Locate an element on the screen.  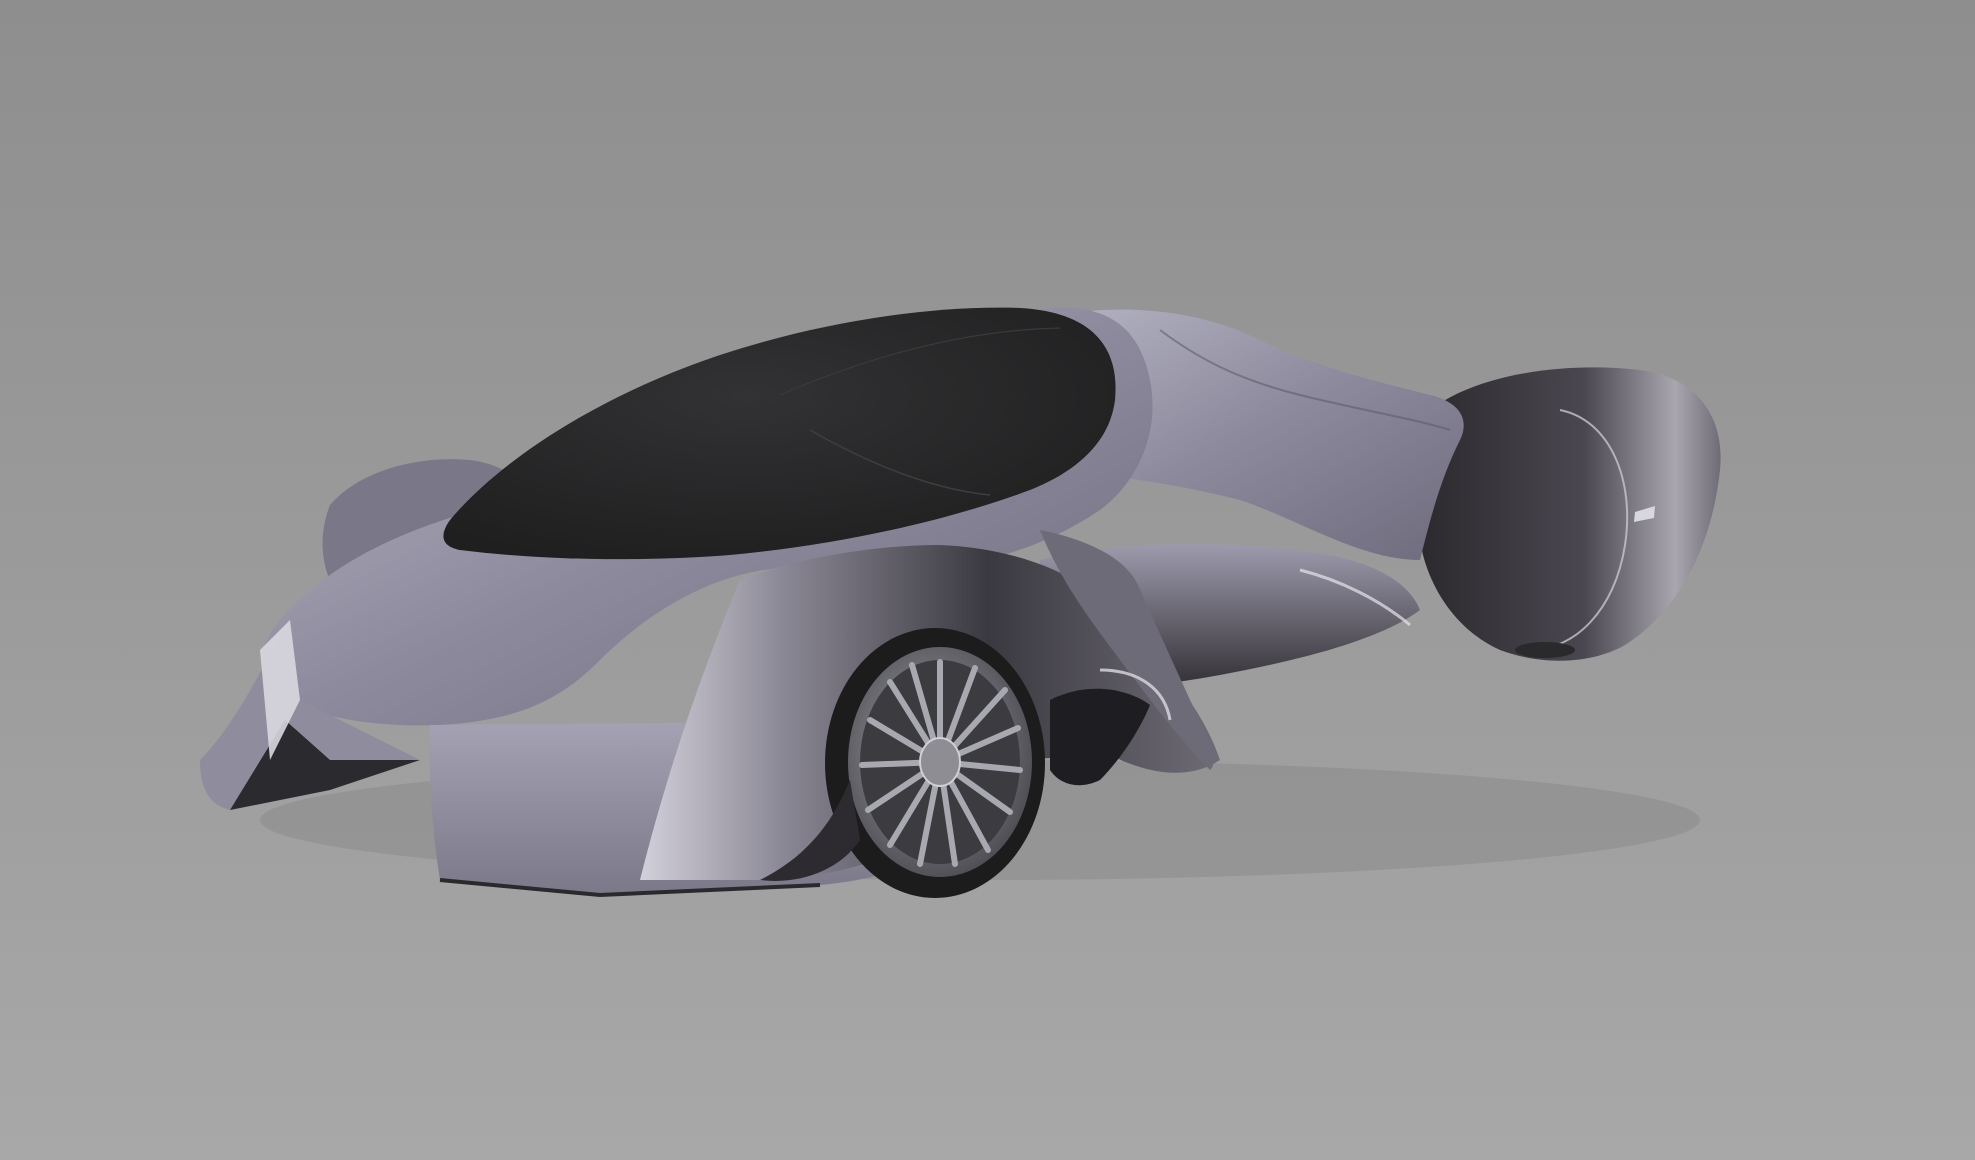
front-right-wheel is located at coordinates (935, 763).